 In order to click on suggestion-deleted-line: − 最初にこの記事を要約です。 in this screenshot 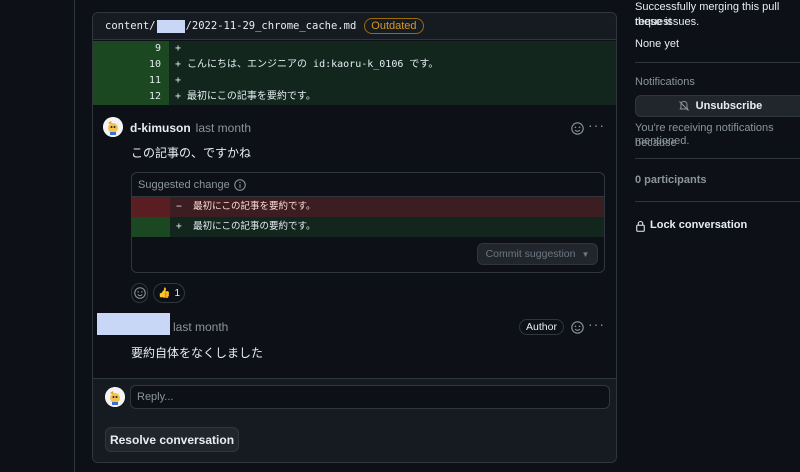, I will do `click(368, 207)`.